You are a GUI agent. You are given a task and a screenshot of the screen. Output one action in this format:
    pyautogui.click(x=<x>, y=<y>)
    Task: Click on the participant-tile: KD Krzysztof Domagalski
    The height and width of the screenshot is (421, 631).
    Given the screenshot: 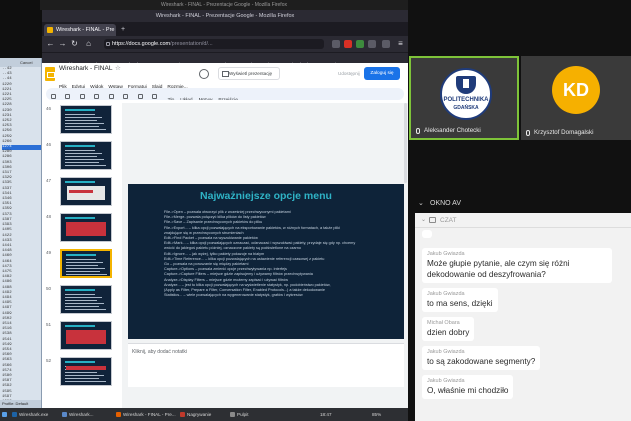 What is the action you would take?
    pyautogui.click(x=576, y=98)
    